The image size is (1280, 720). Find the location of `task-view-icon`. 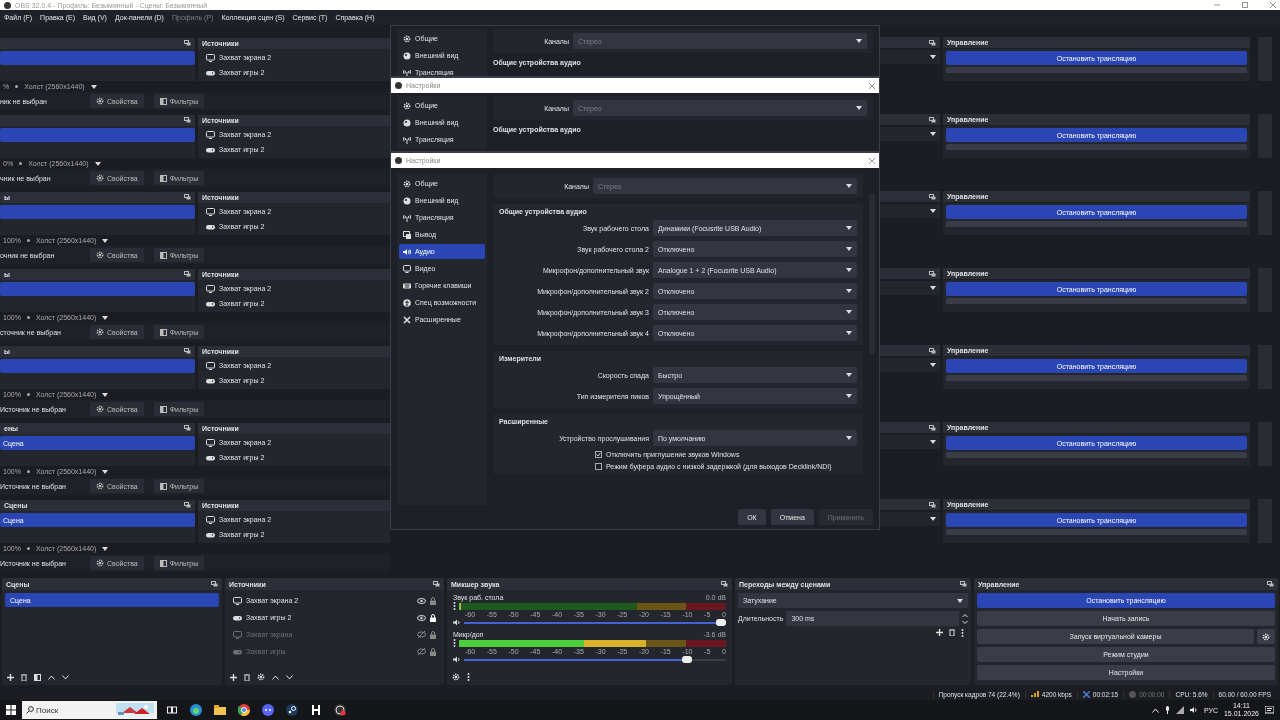

task-view-icon is located at coordinates (172, 710).